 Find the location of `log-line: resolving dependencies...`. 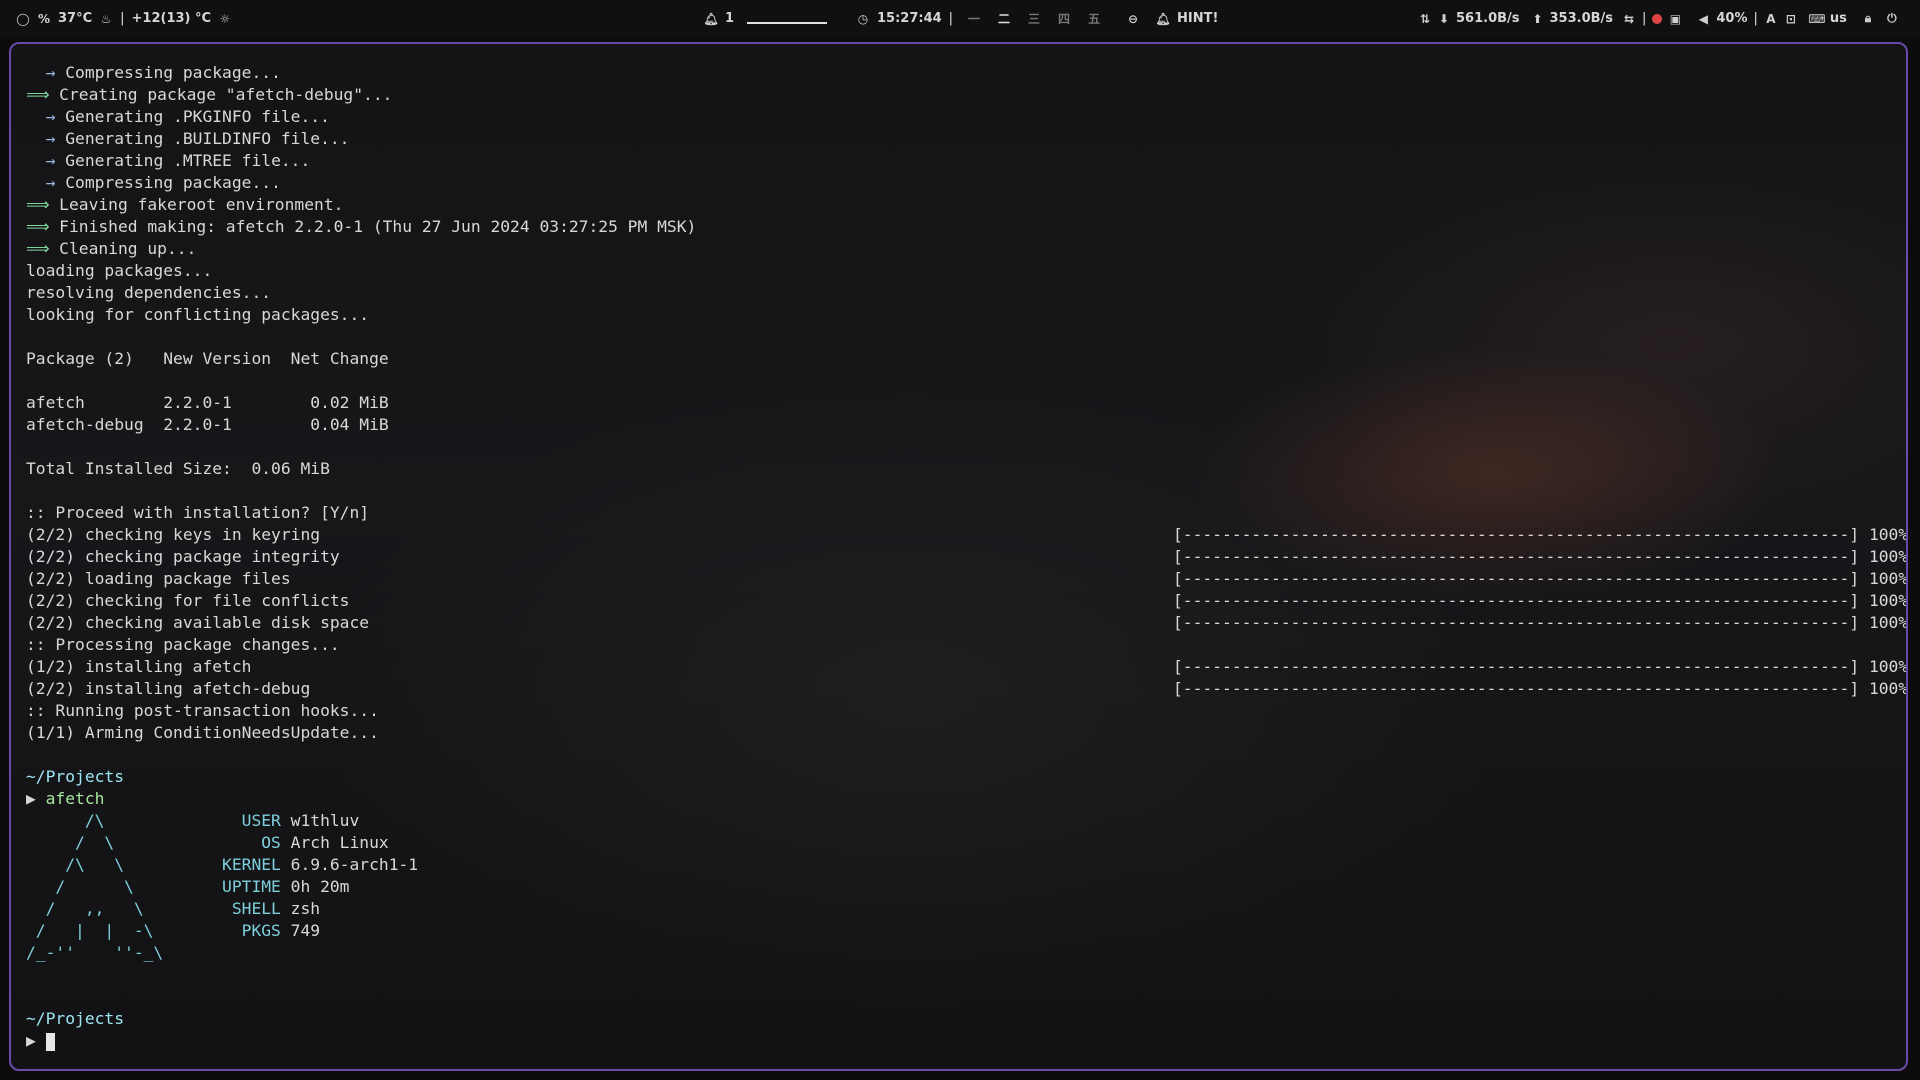

log-line: resolving dependencies... is located at coordinates (961, 293).